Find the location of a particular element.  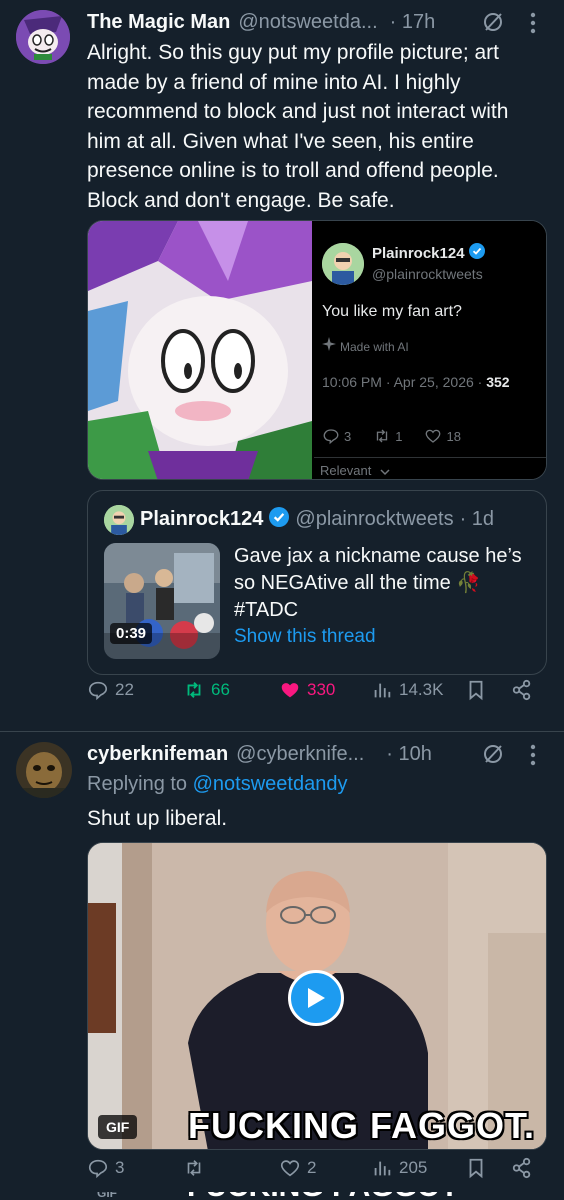

like-button: 330 is located at coordinates (307, 690).